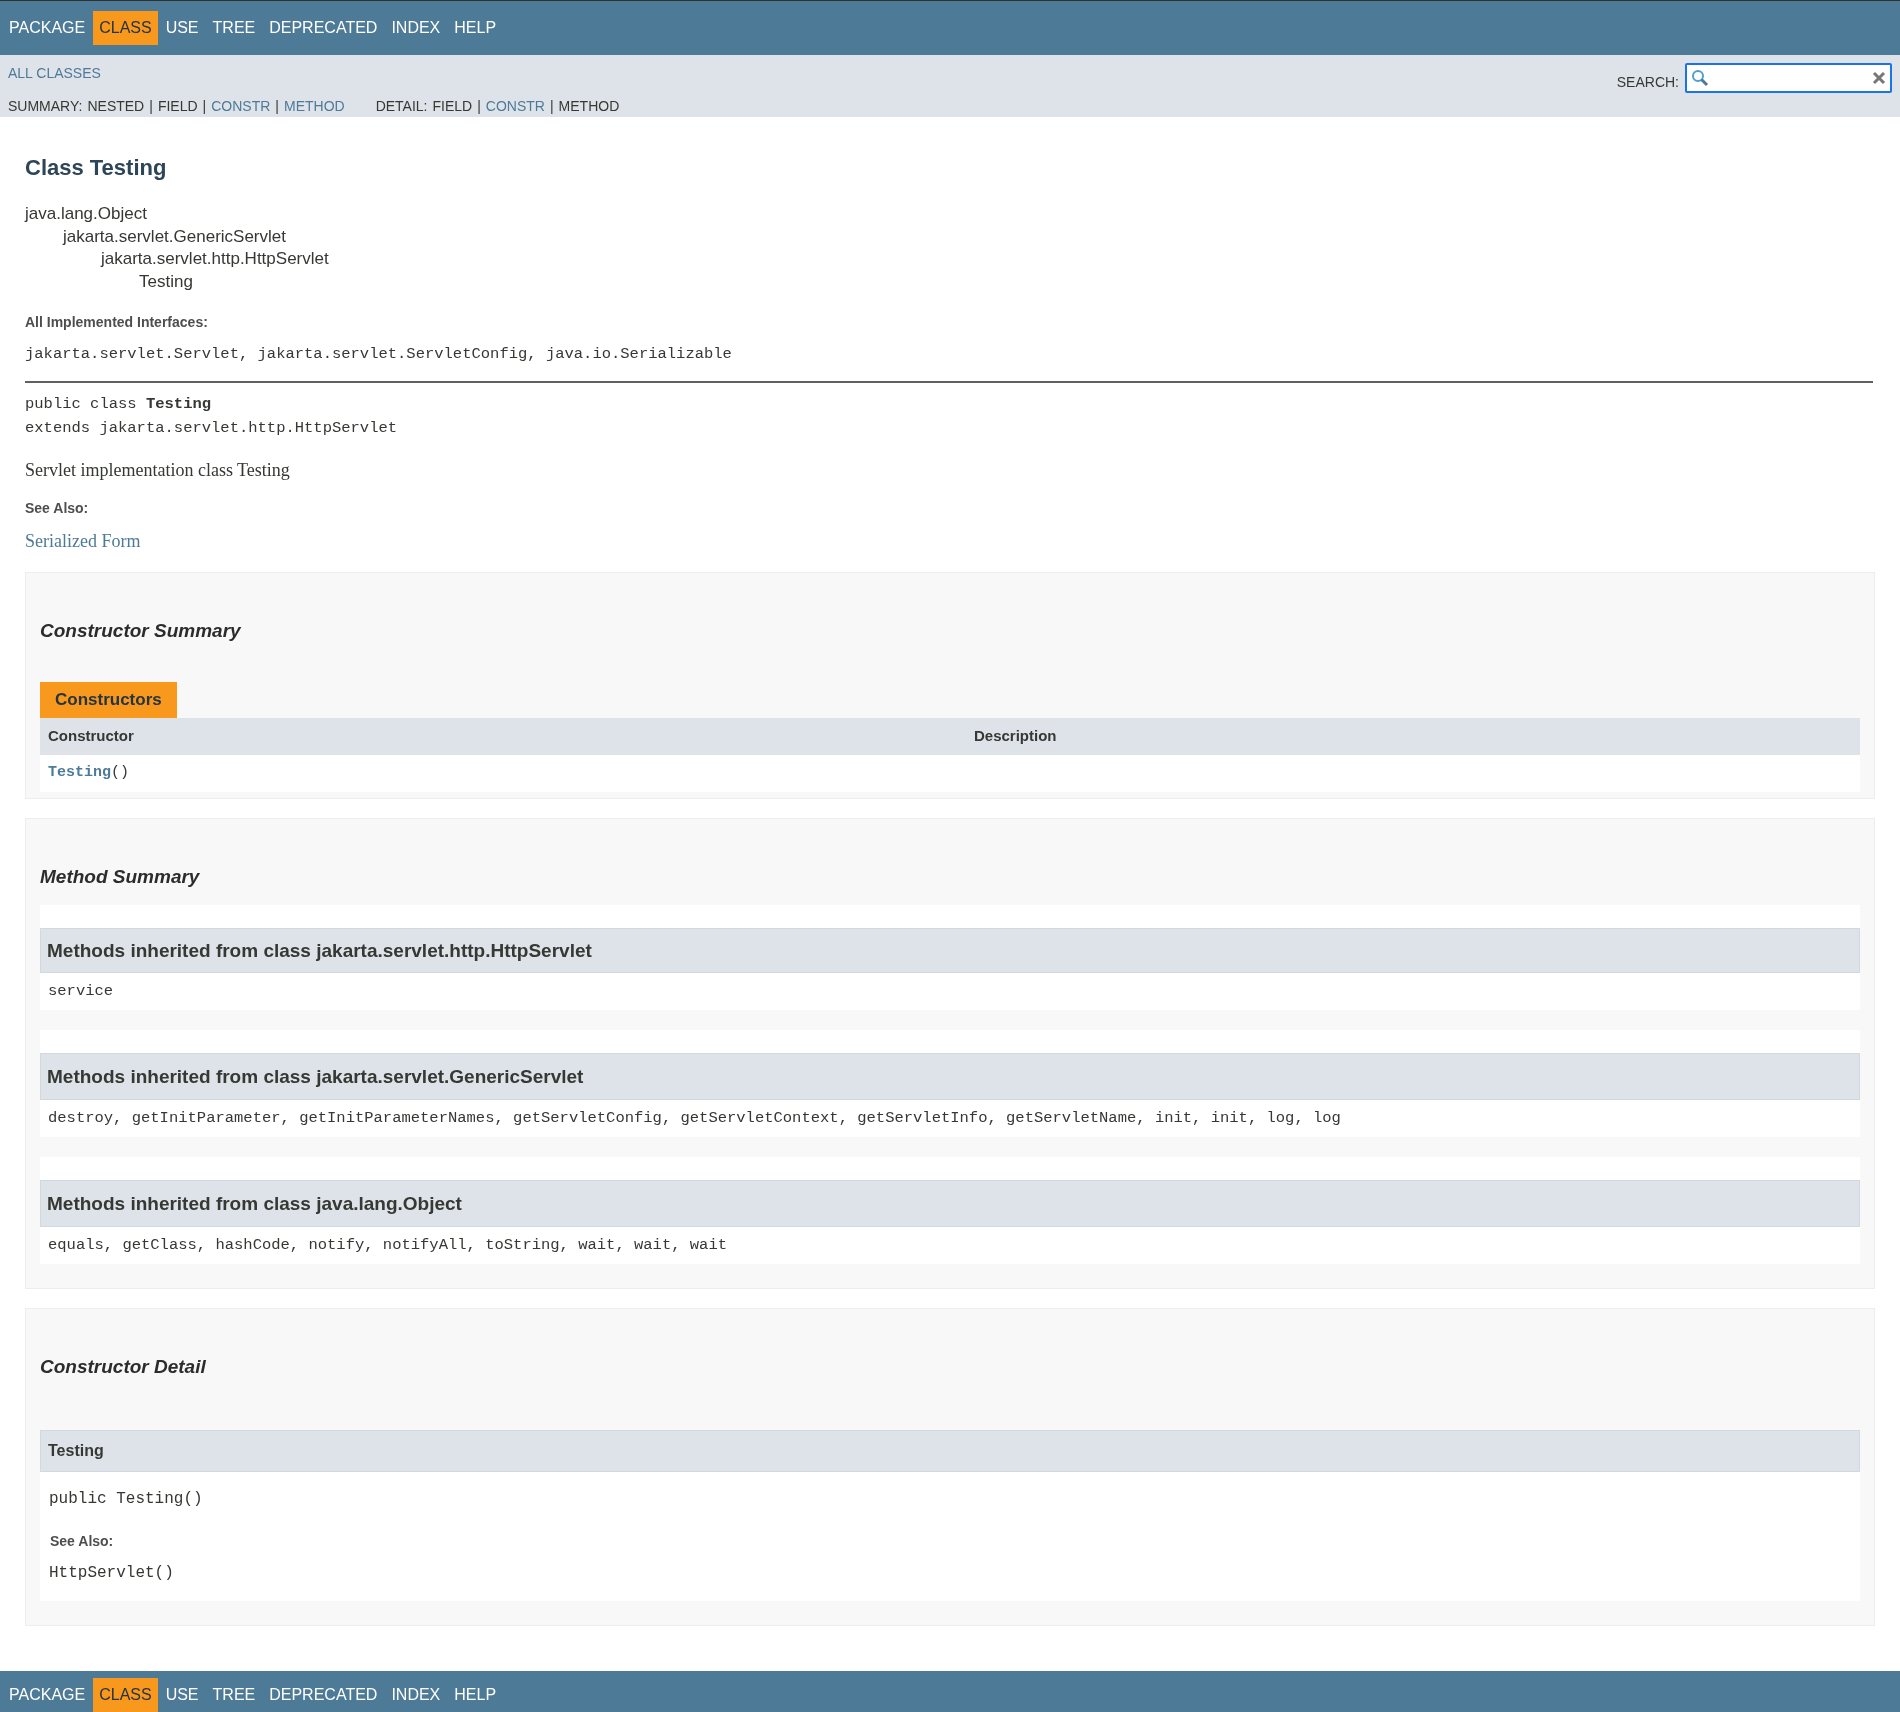 This screenshot has height=1712, width=1900. What do you see at coordinates (120, 773) in the screenshot?
I see `constructor-params: ()` at bounding box center [120, 773].